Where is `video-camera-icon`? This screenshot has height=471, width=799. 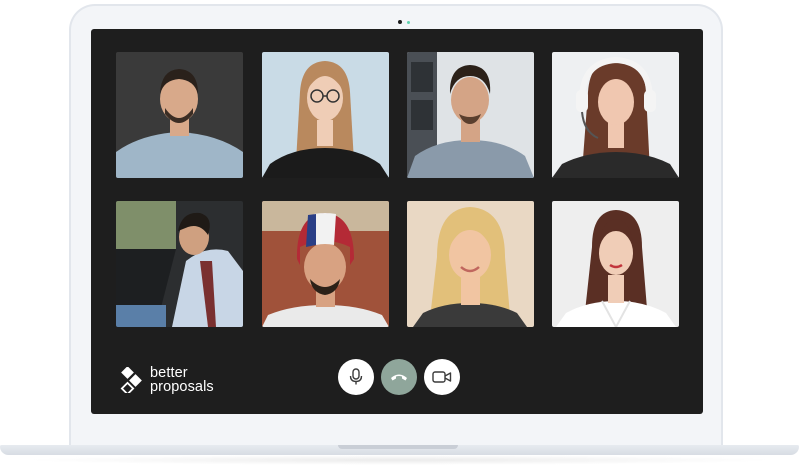 video-camera-icon is located at coordinates (442, 377).